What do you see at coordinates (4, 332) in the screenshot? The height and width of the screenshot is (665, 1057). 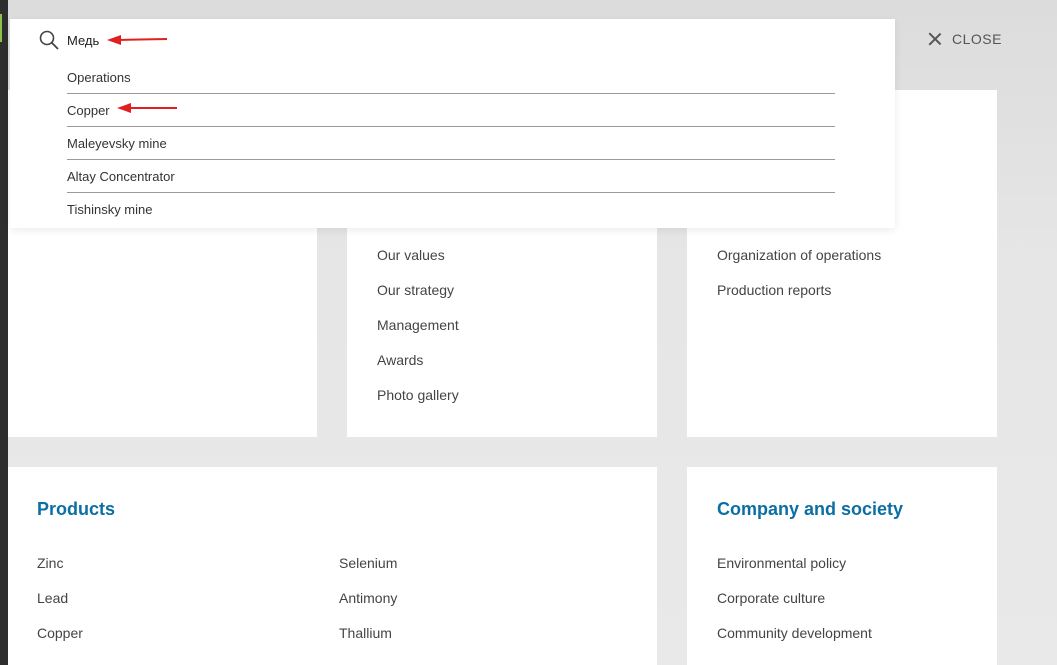 I see `background-window-edge` at bounding box center [4, 332].